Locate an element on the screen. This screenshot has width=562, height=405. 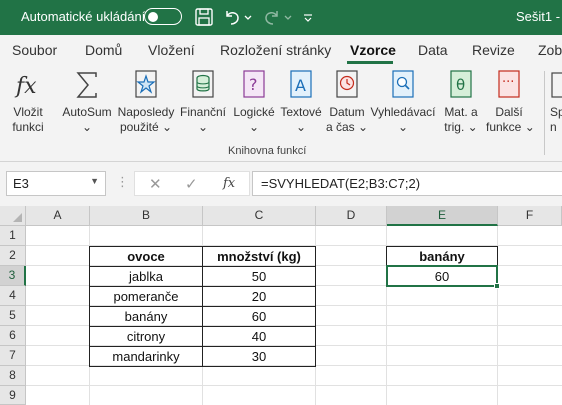
logical-button: ? Logické ⌄ is located at coordinates (254, 102).